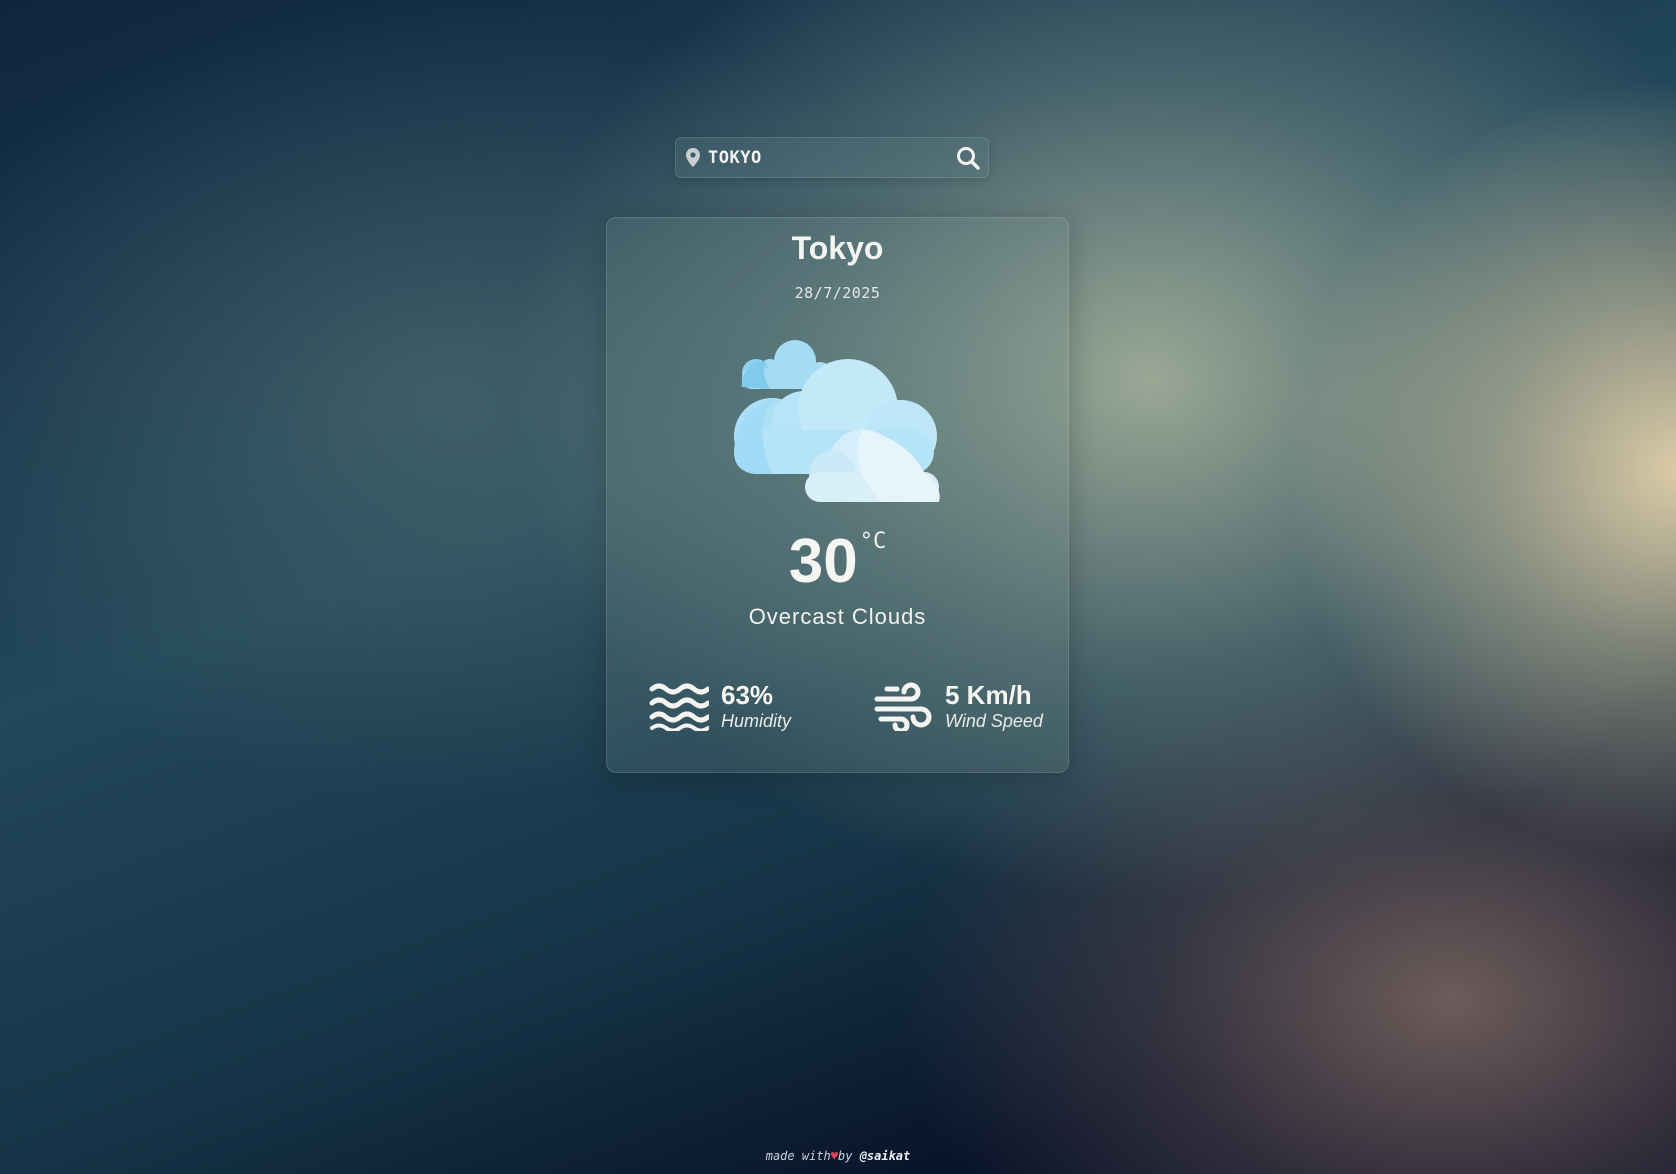 This screenshot has width=1676, height=1174. I want to click on search-bar, so click(832, 157).